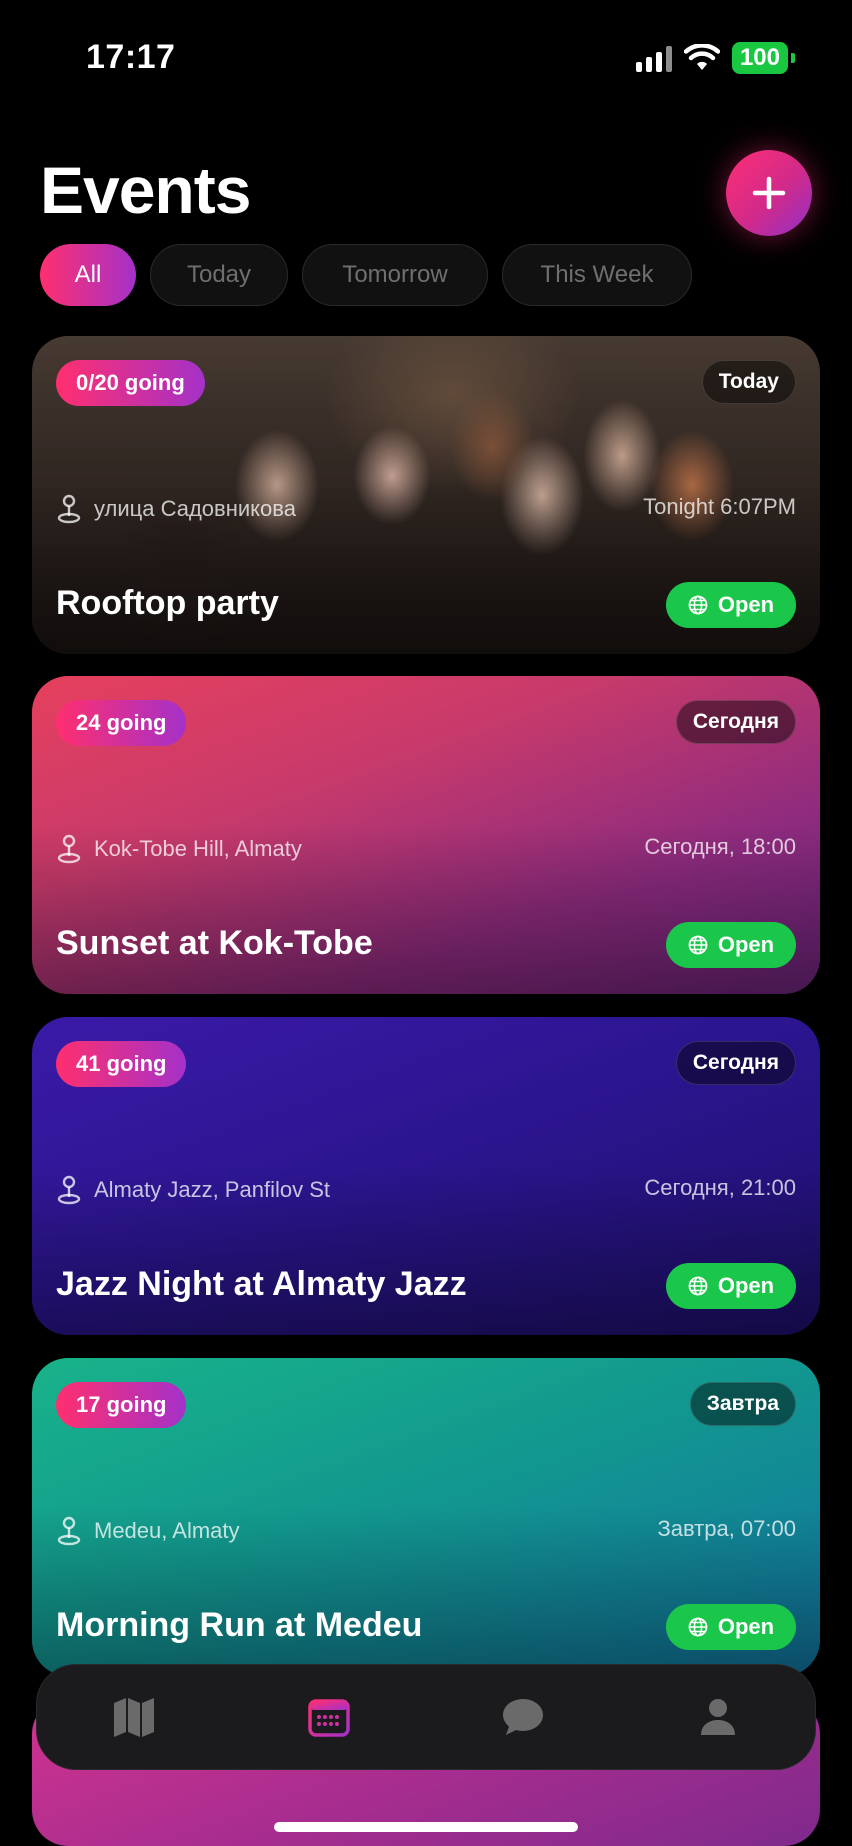 The width and height of the screenshot is (852, 1846). What do you see at coordinates (195, 508) in the screenshot?
I see `location-text: улица Садовникова` at bounding box center [195, 508].